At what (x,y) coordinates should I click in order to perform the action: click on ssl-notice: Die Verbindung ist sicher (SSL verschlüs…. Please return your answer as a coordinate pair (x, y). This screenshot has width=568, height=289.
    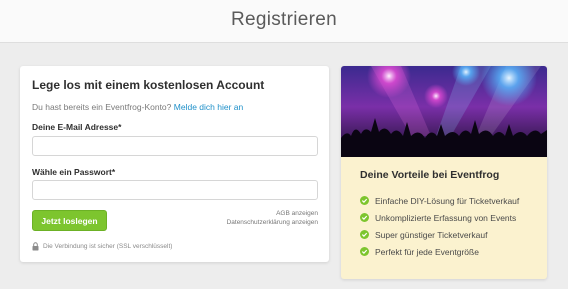
    Looking at the image, I should click on (102, 246).